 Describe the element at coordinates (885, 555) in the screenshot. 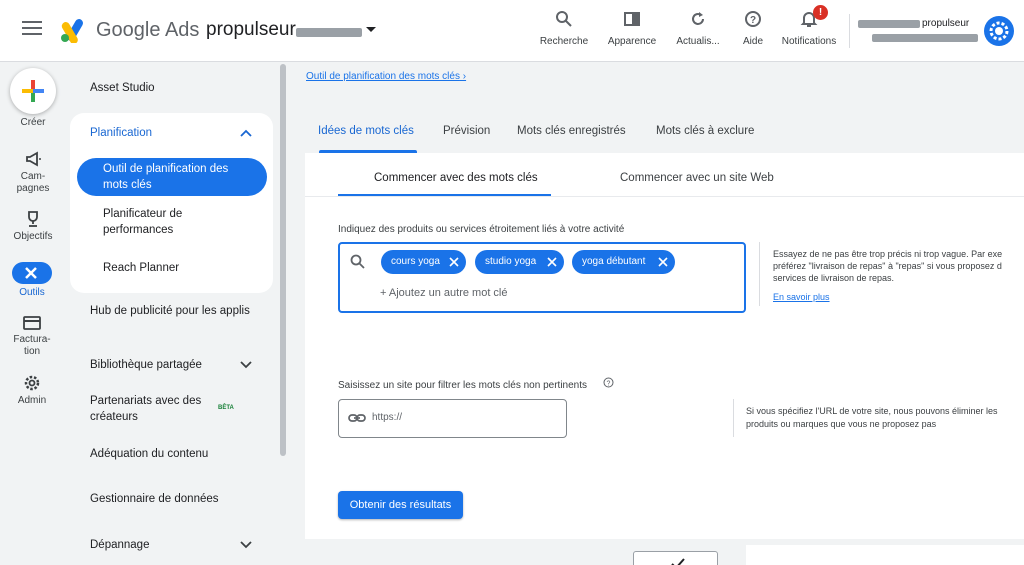

I see `results-panel` at that location.